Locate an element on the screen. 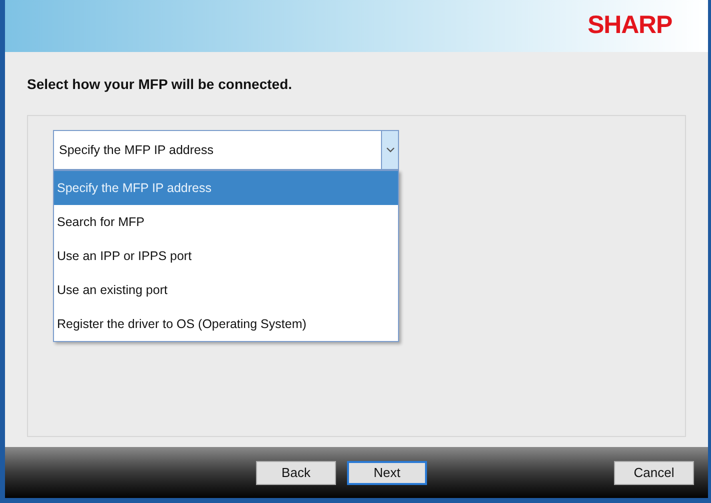  brand-logo: SHARP is located at coordinates (630, 26).